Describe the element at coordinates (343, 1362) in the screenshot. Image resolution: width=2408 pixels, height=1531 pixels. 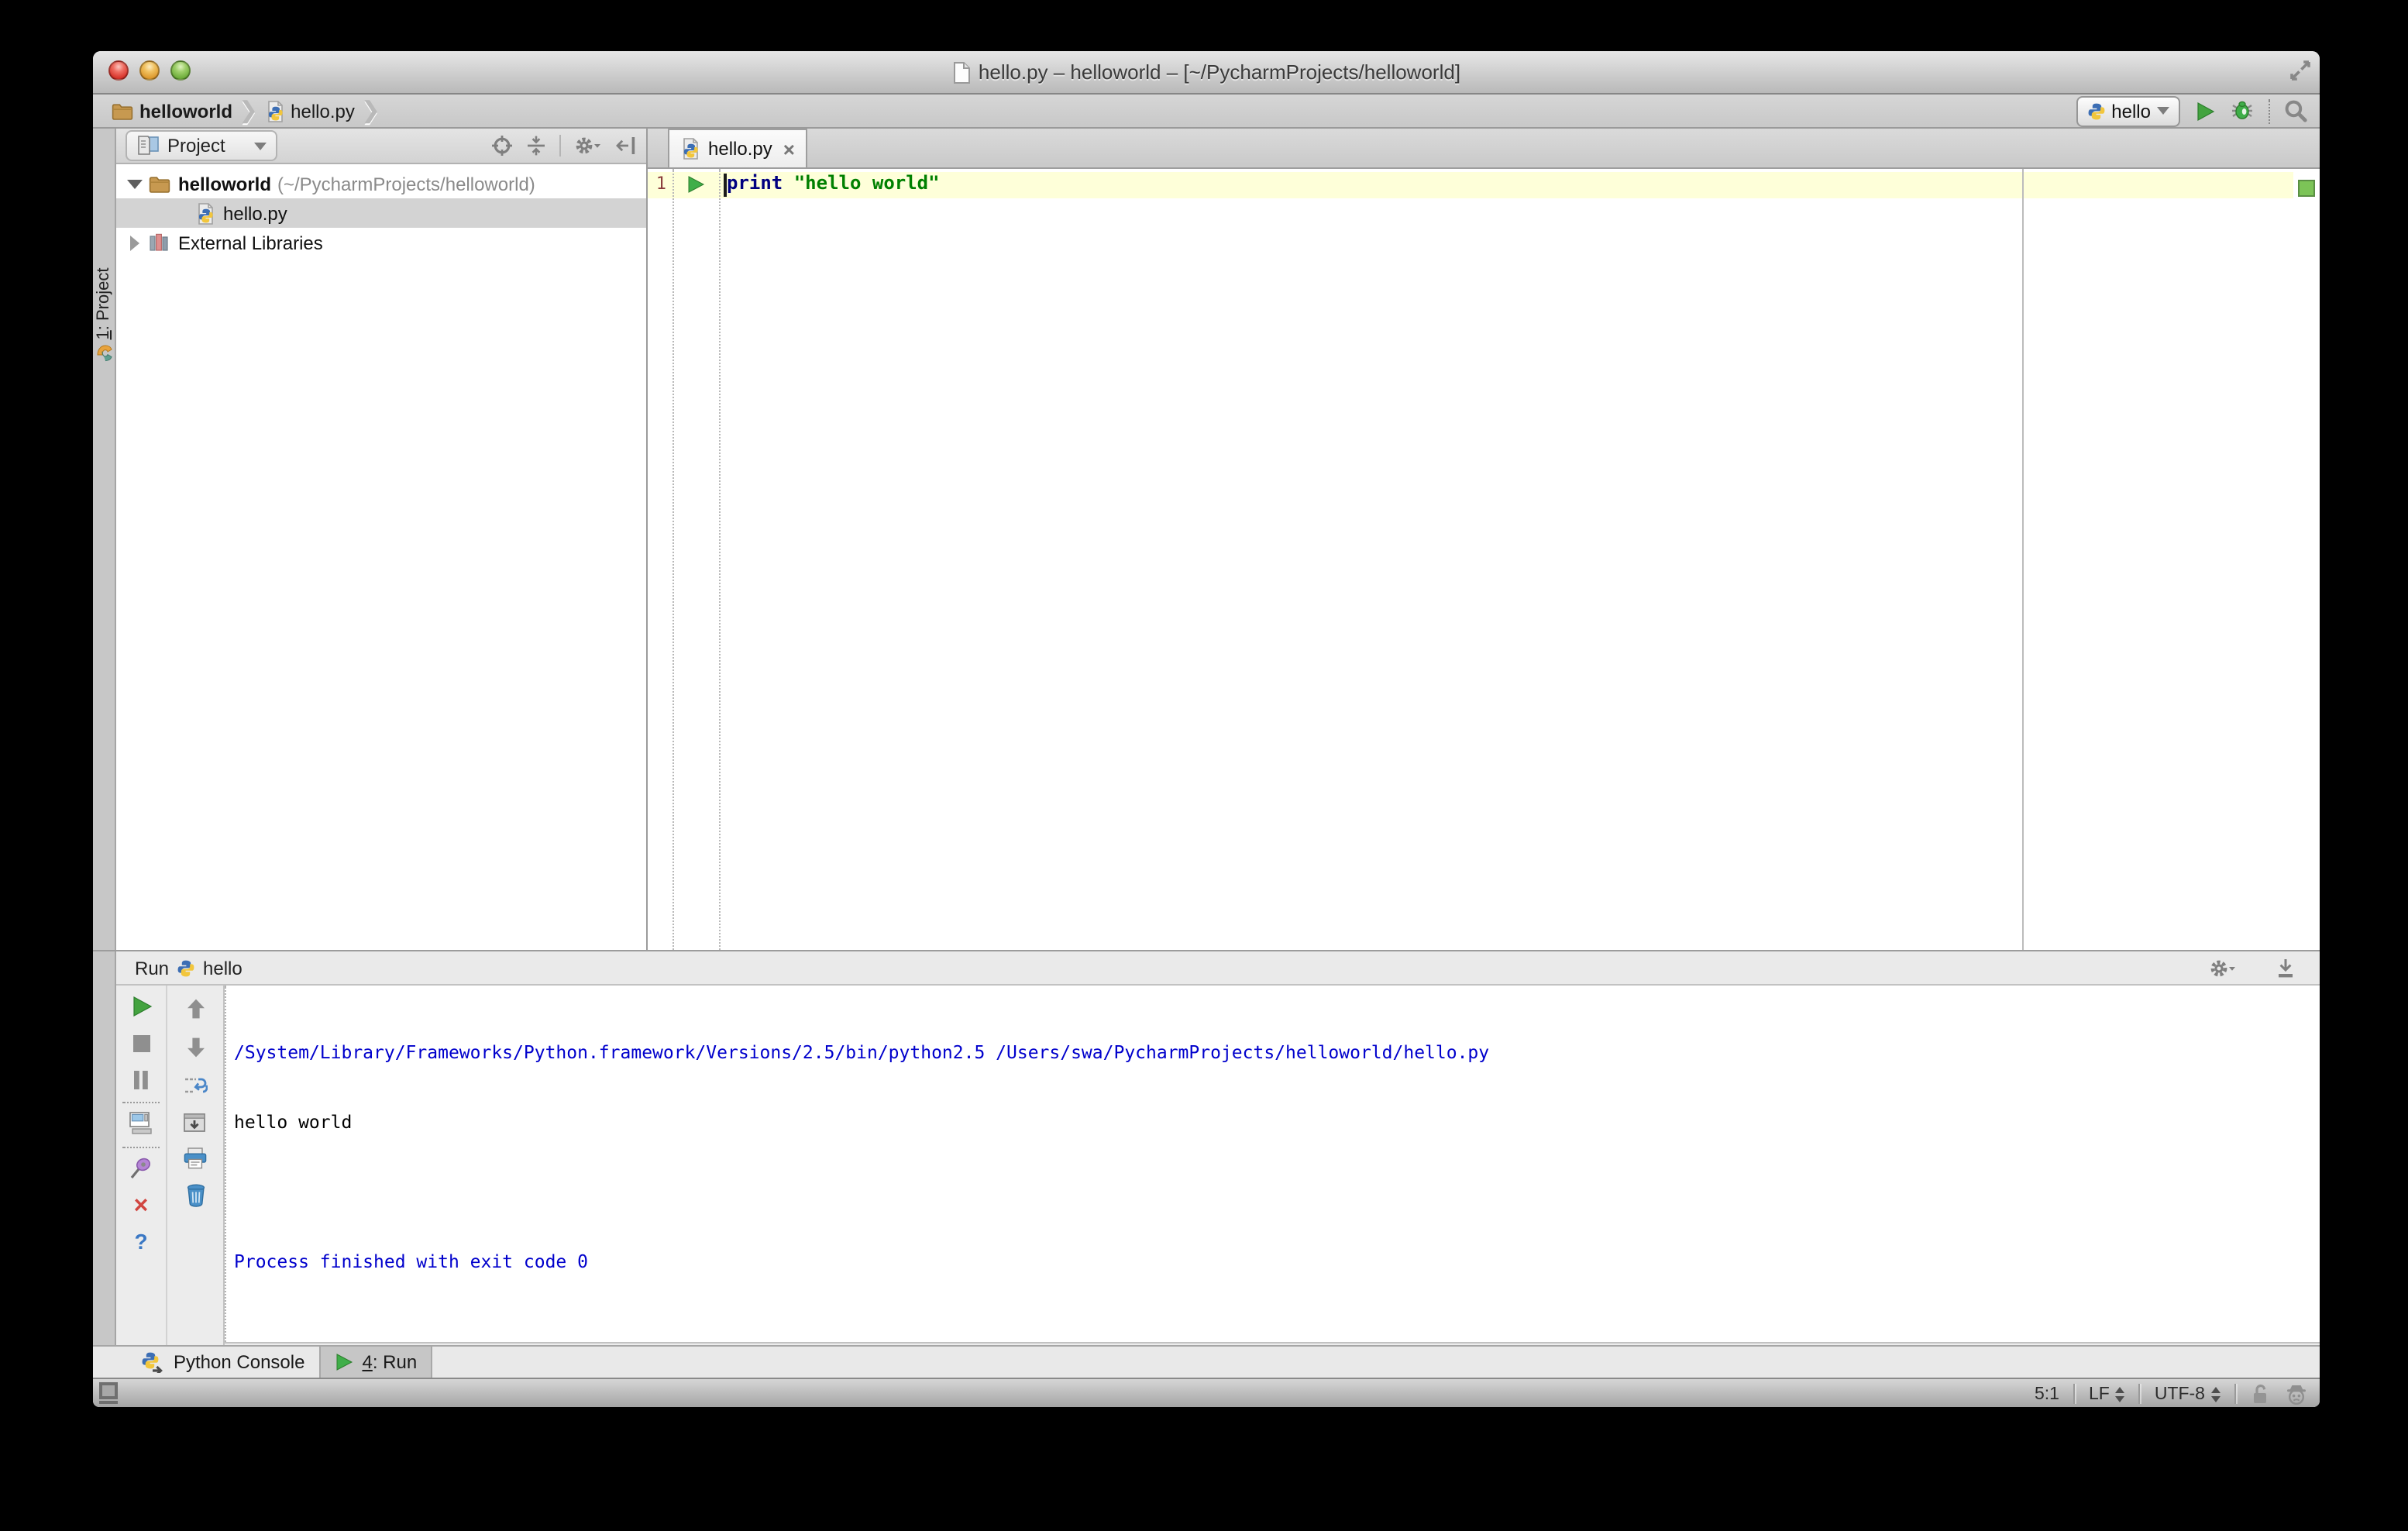
I see `run-icon` at that location.